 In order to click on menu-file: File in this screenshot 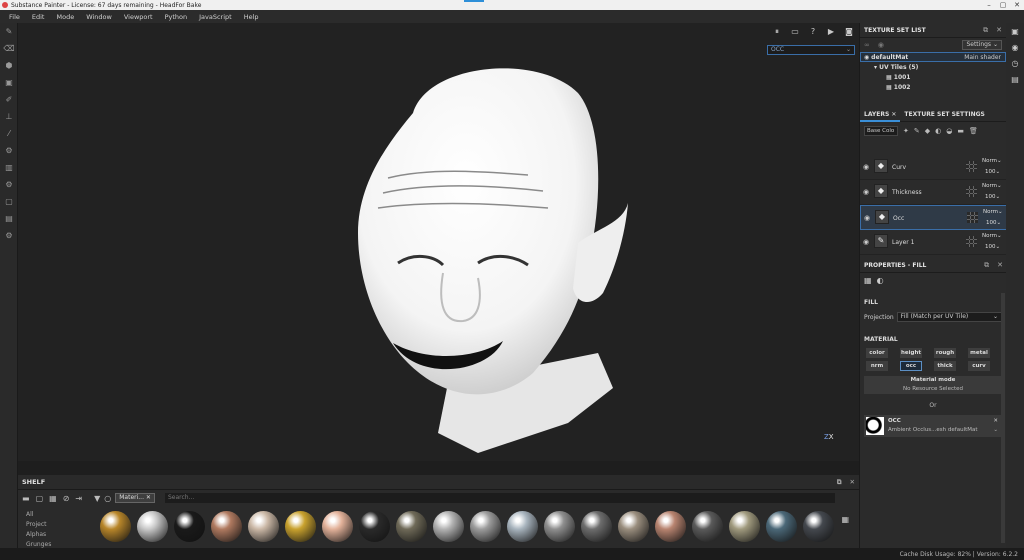, I will do `click(14, 17)`.